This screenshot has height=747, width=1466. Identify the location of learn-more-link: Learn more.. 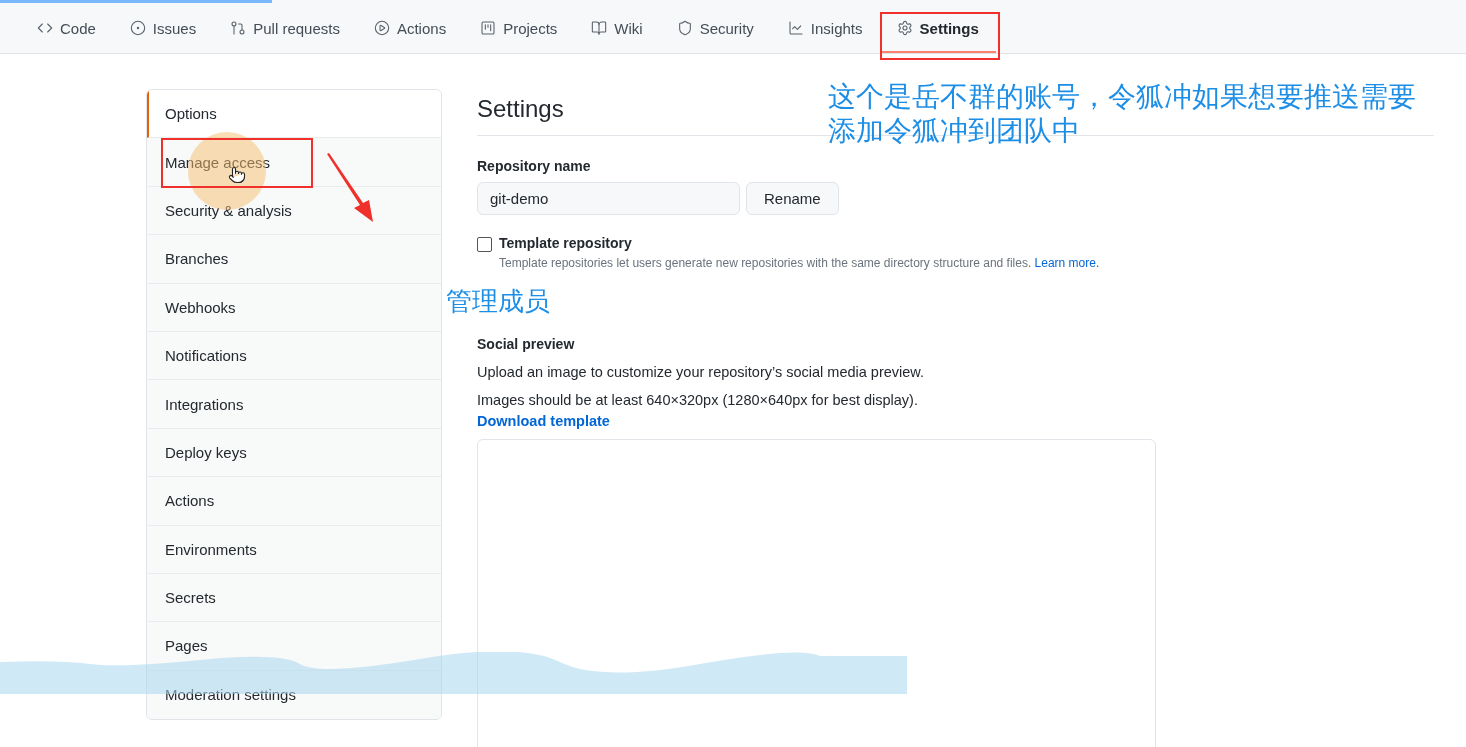
(1067, 263).